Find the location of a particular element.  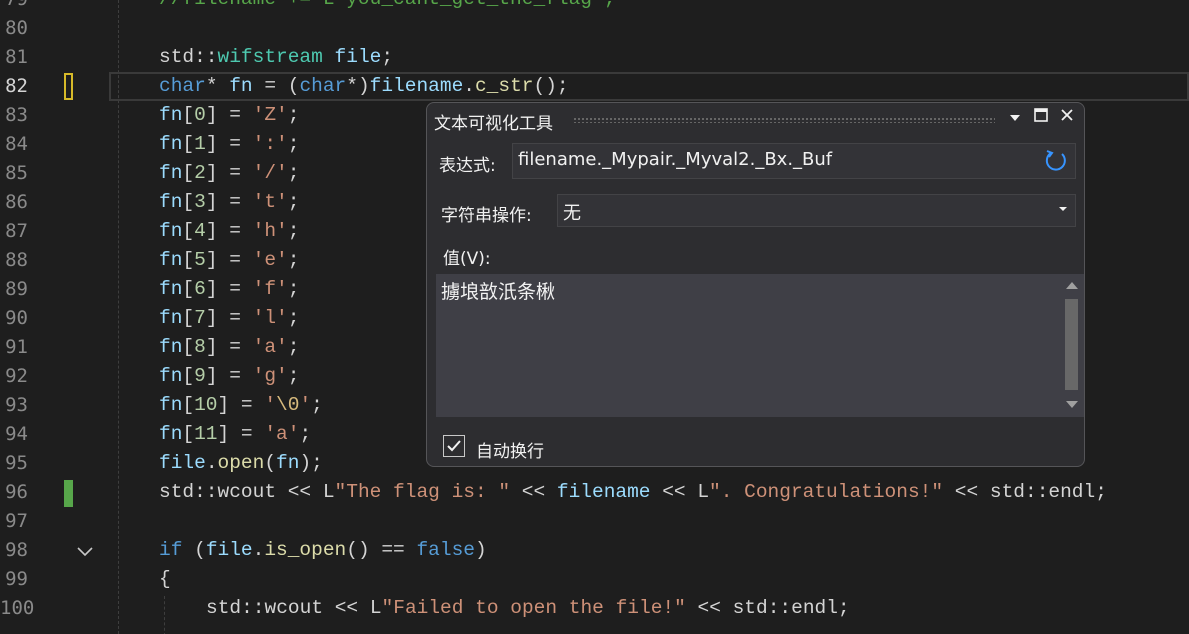

code-token: 'l' is located at coordinates (270, 318).